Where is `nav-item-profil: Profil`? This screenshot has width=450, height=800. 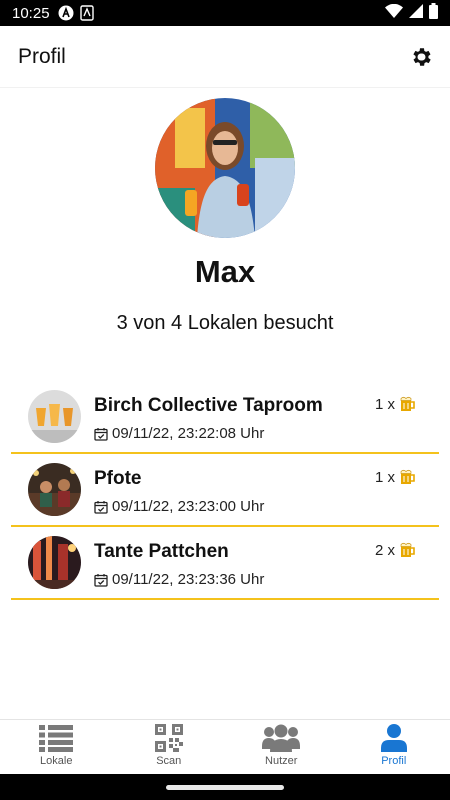 nav-item-profil: Profil is located at coordinates (394, 747).